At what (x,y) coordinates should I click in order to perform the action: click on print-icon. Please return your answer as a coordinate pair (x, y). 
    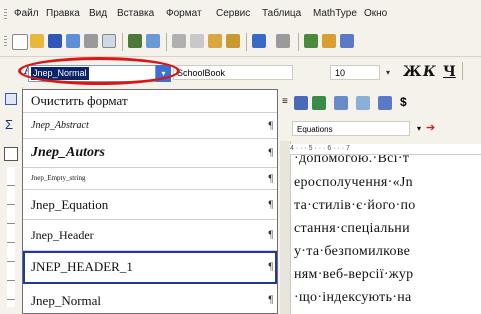
    Looking at the image, I should click on (91, 41).